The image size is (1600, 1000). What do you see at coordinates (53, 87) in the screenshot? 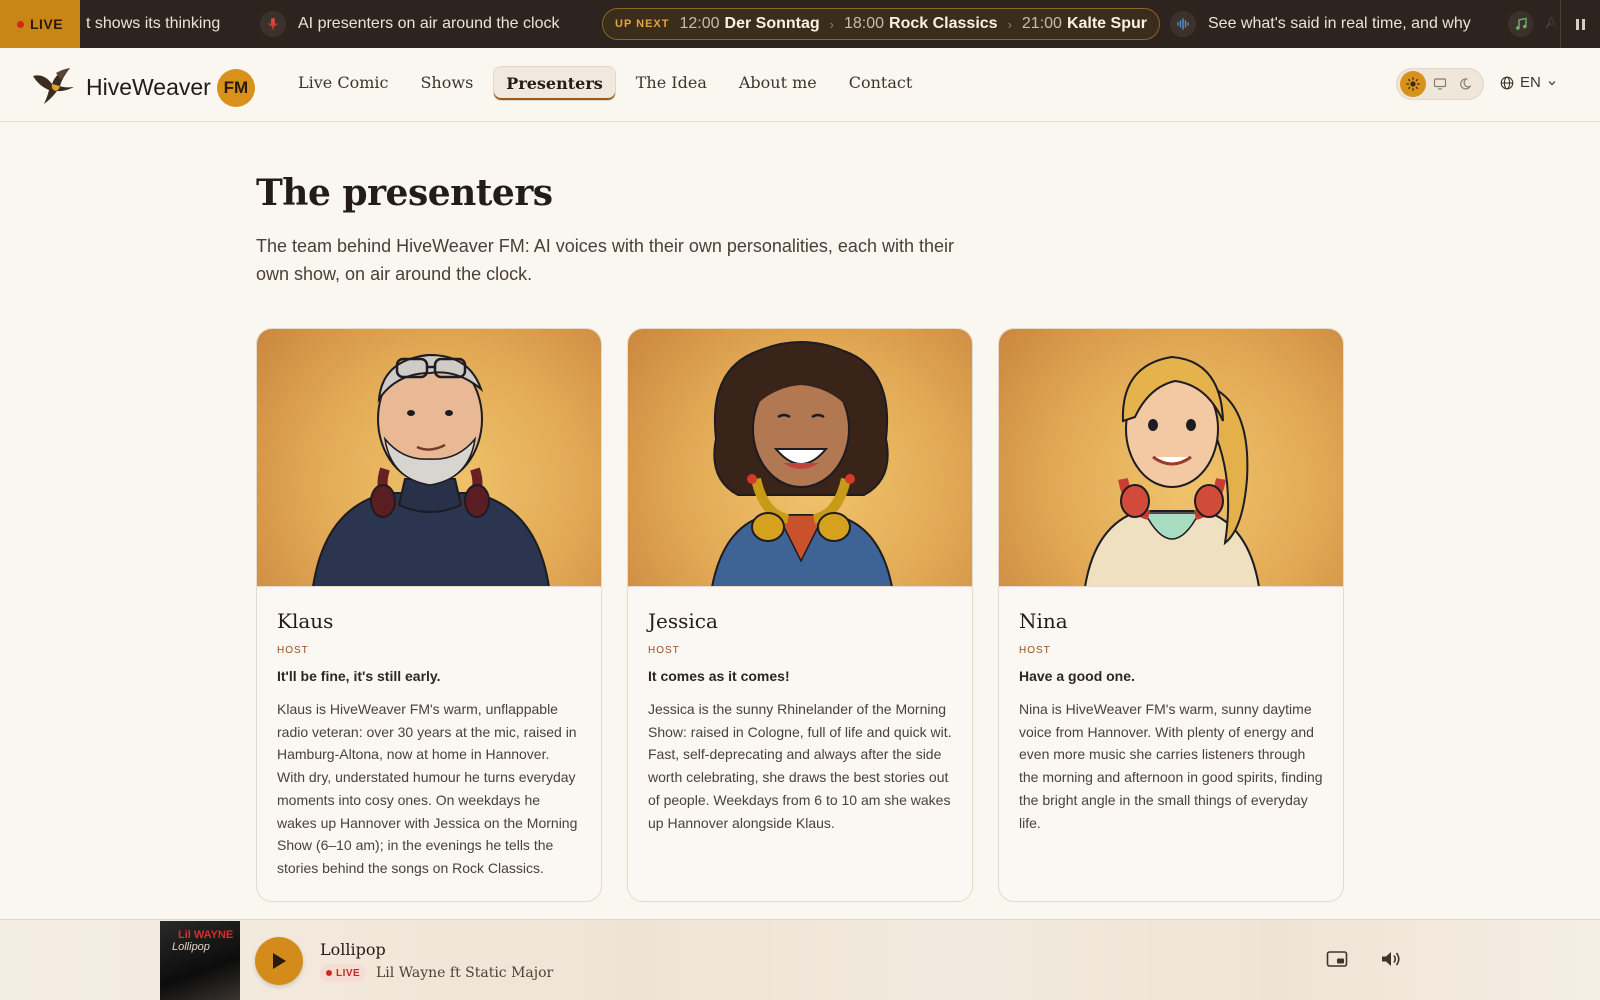
I see `bird-logo-icon` at bounding box center [53, 87].